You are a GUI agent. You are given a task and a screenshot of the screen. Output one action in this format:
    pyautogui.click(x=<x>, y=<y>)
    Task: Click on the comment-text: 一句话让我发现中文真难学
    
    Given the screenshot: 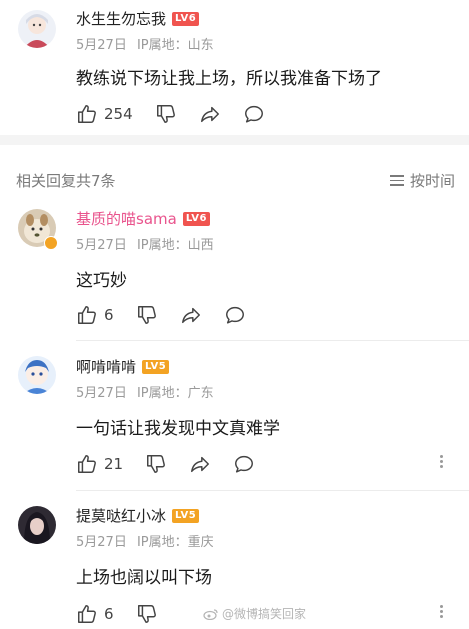 What is the action you would take?
    pyautogui.click(x=178, y=429)
    